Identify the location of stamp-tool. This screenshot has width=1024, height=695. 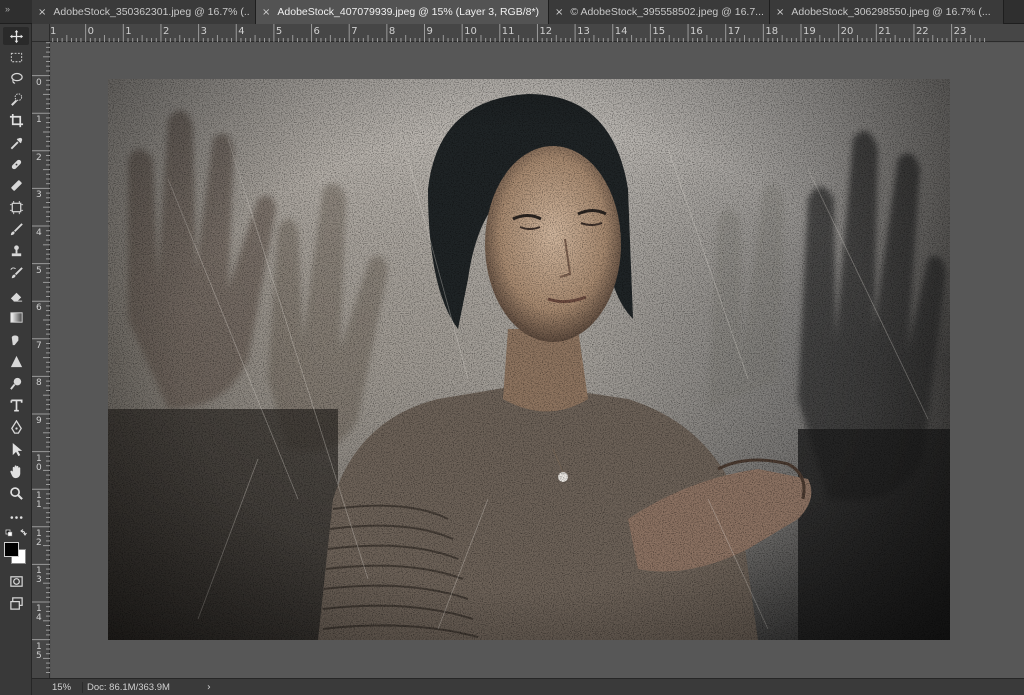
(16, 251).